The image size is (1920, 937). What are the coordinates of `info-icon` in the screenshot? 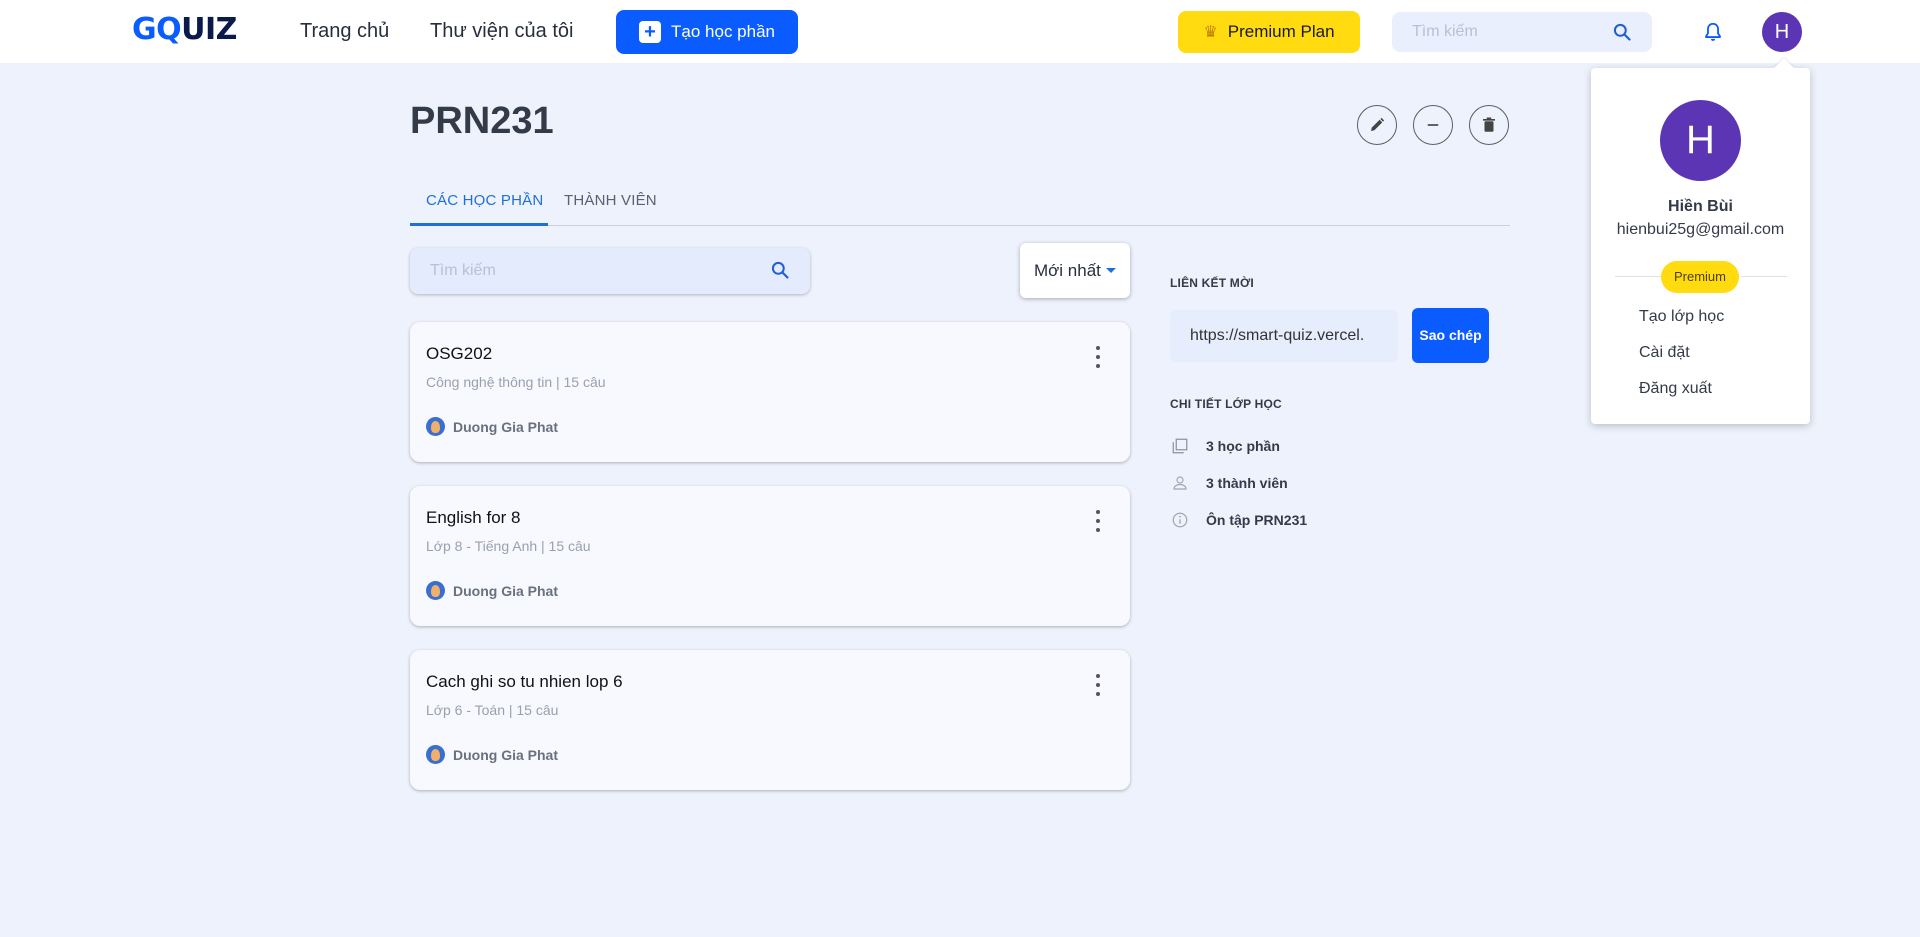 It's located at (1180, 520).